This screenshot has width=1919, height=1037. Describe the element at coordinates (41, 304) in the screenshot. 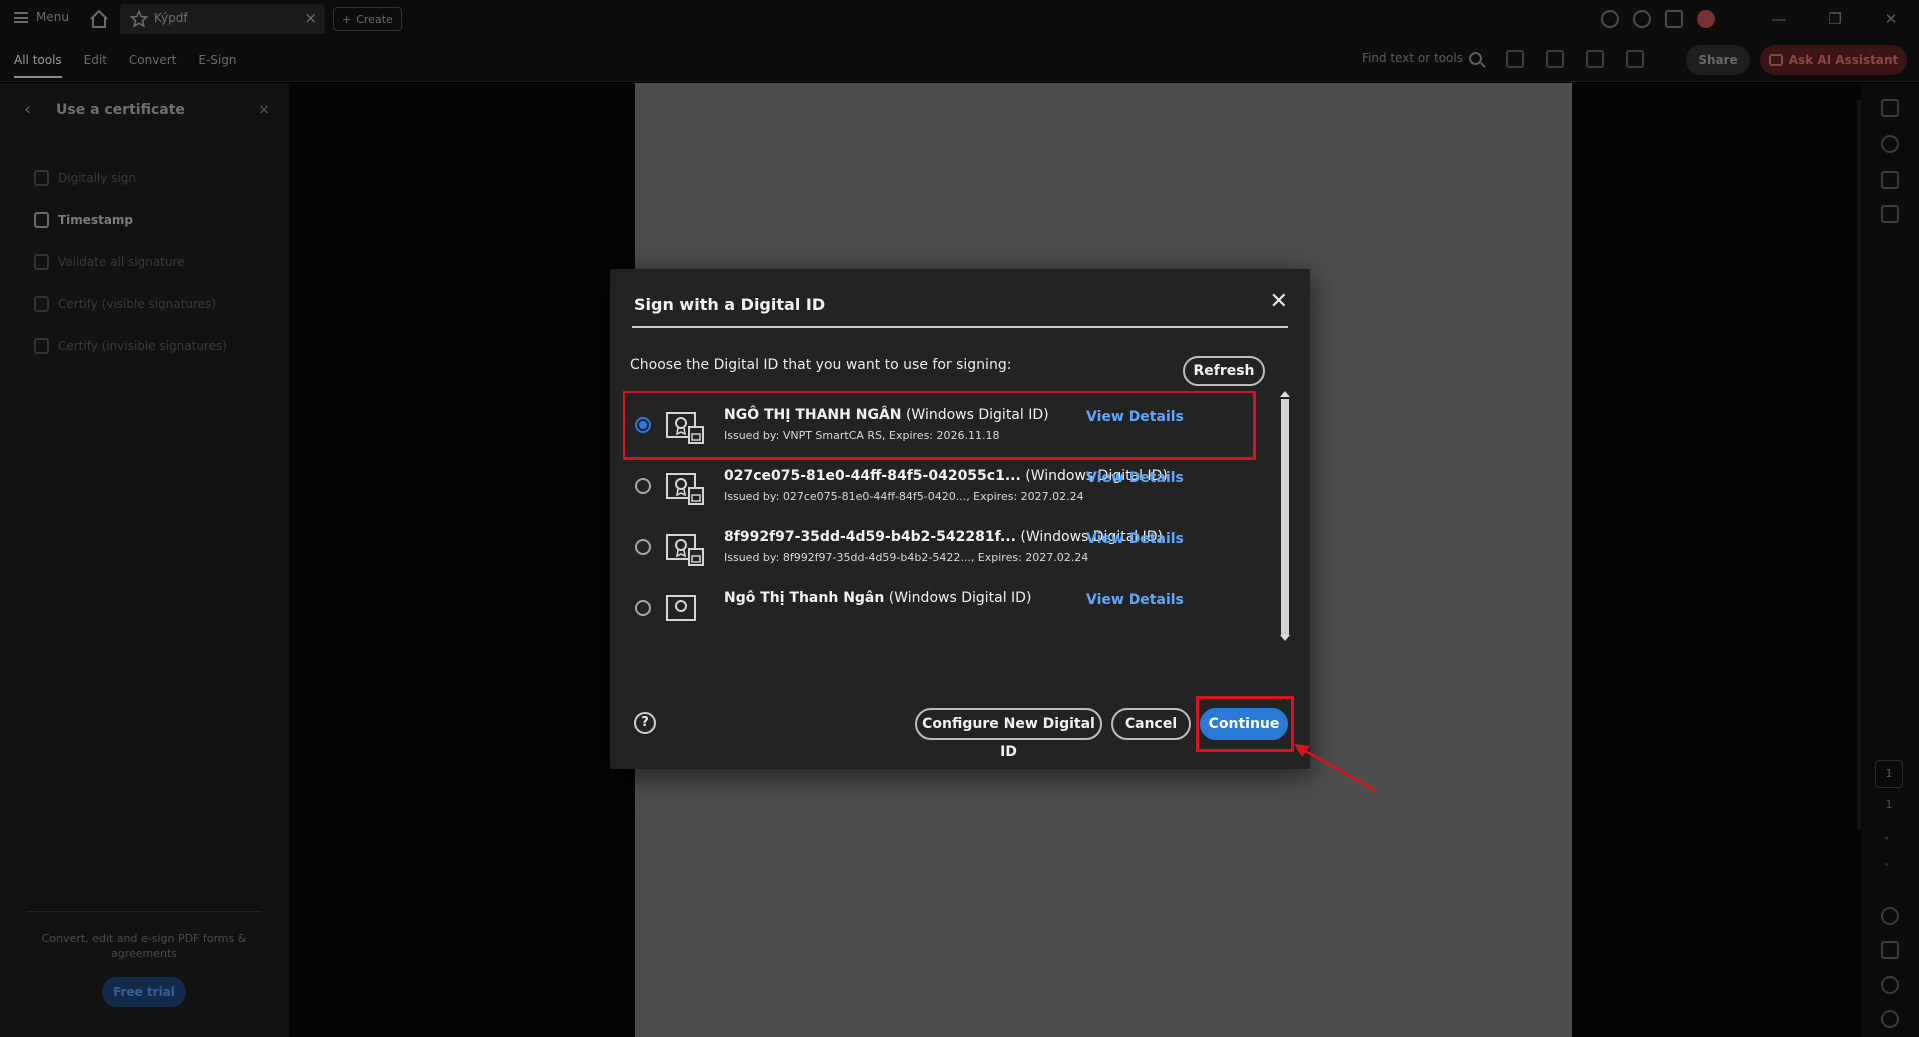

I see `certify-icon` at that location.